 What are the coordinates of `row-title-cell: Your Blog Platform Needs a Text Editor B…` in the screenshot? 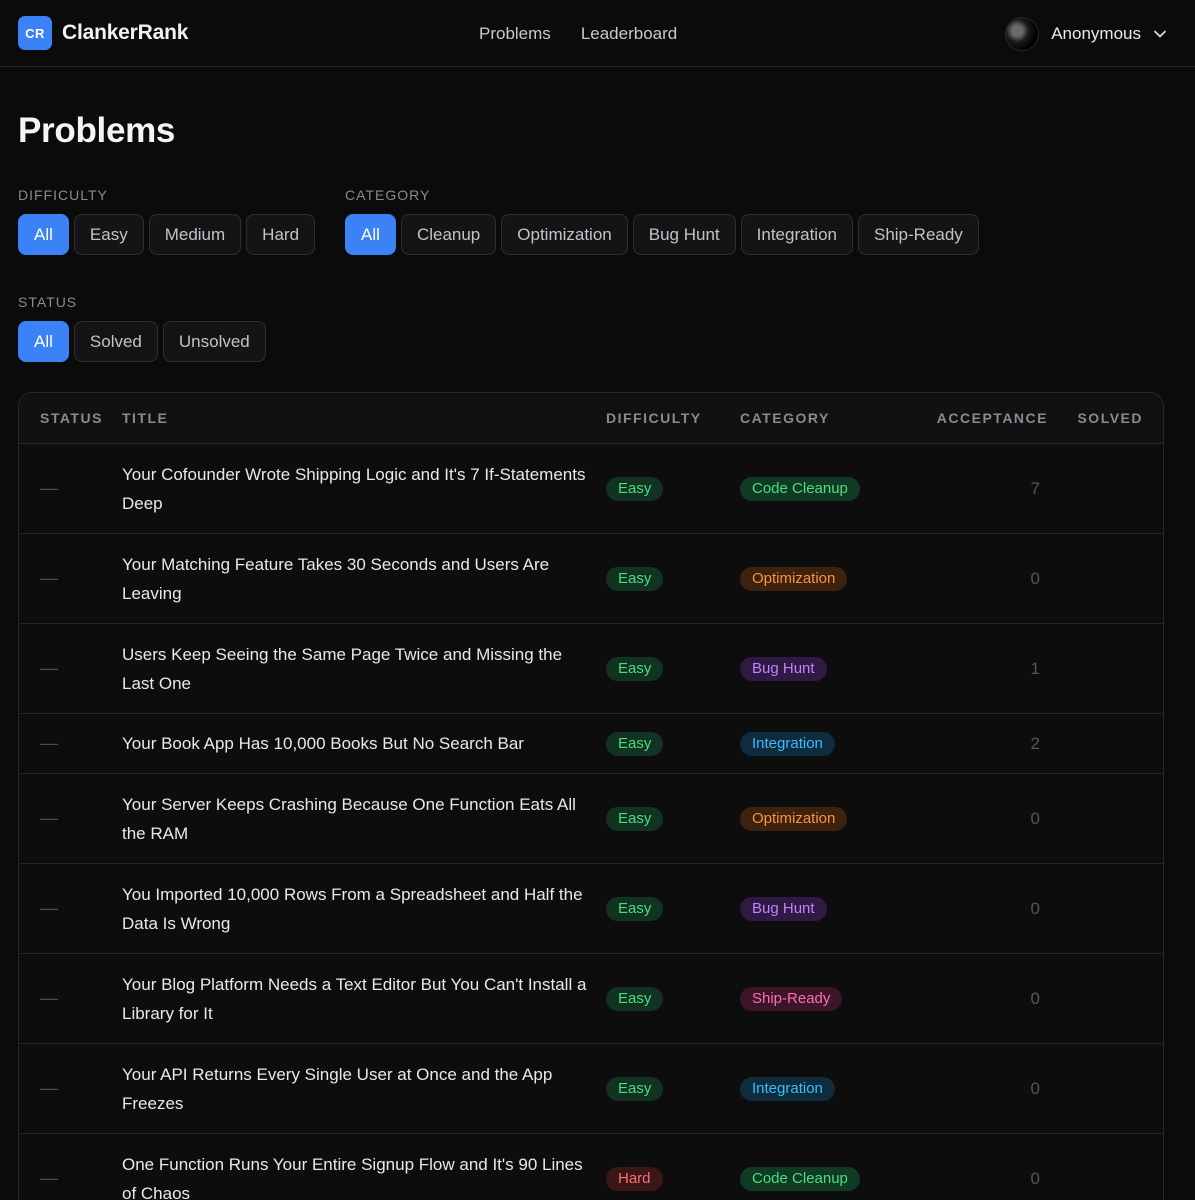 It's located at (364, 999).